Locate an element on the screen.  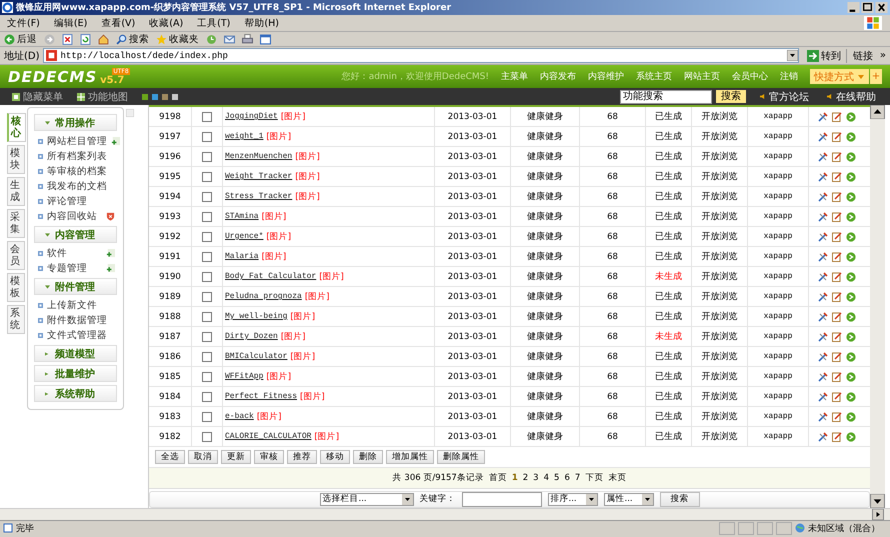
toolbar-button: 搜索 is located at coordinates (132, 39).